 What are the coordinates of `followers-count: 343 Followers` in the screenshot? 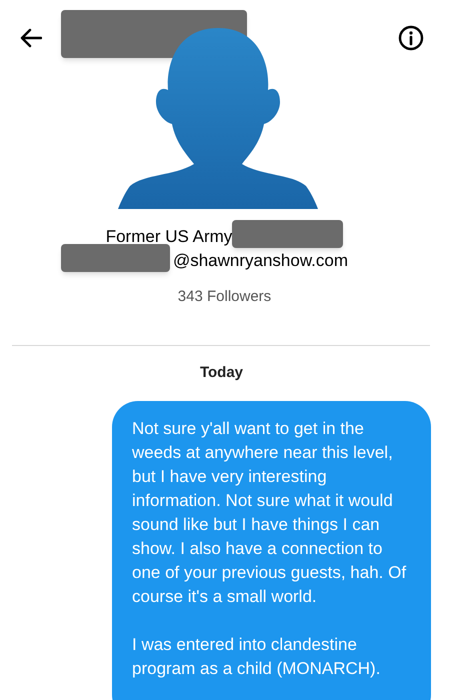 It's located at (225, 297).